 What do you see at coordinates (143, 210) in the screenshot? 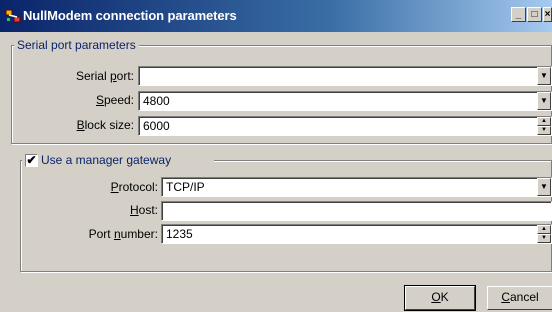
I see `host-label: Host:` at bounding box center [143, 210].